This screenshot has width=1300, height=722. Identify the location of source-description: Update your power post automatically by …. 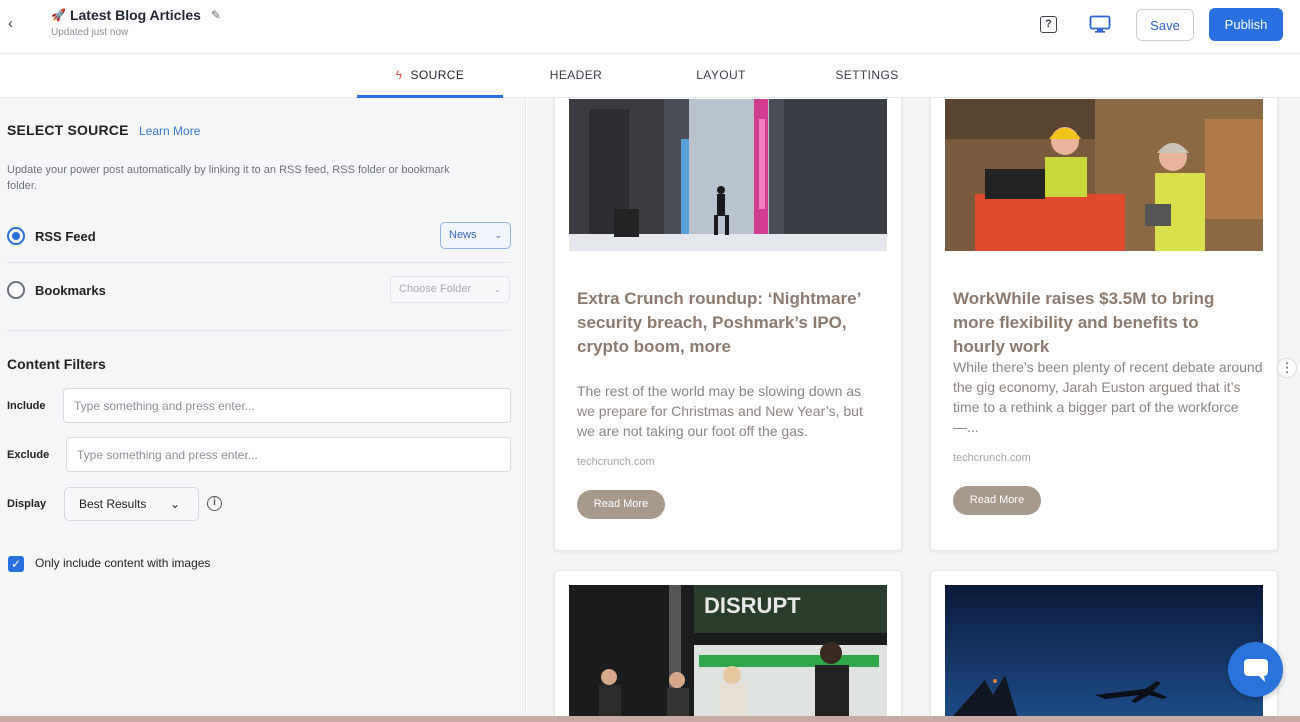
(228, 178).